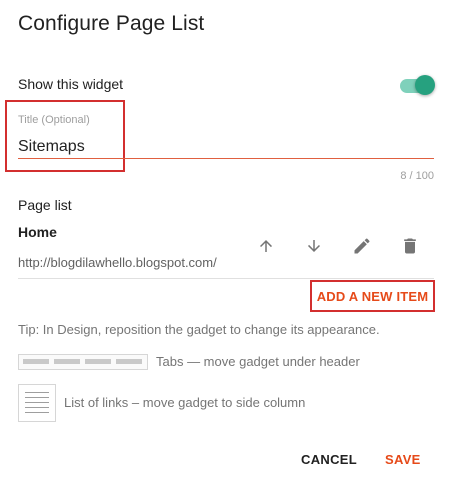 The image size is (449, 483). What do you see at coordinates (71, 84) in the screenshot?
I see `show-widget-label: Show this widget` at bounding box center [71, 84].